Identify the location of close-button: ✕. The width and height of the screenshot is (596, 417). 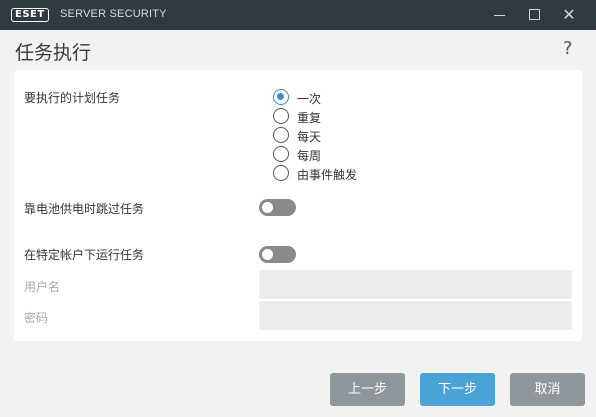
(569, 15).